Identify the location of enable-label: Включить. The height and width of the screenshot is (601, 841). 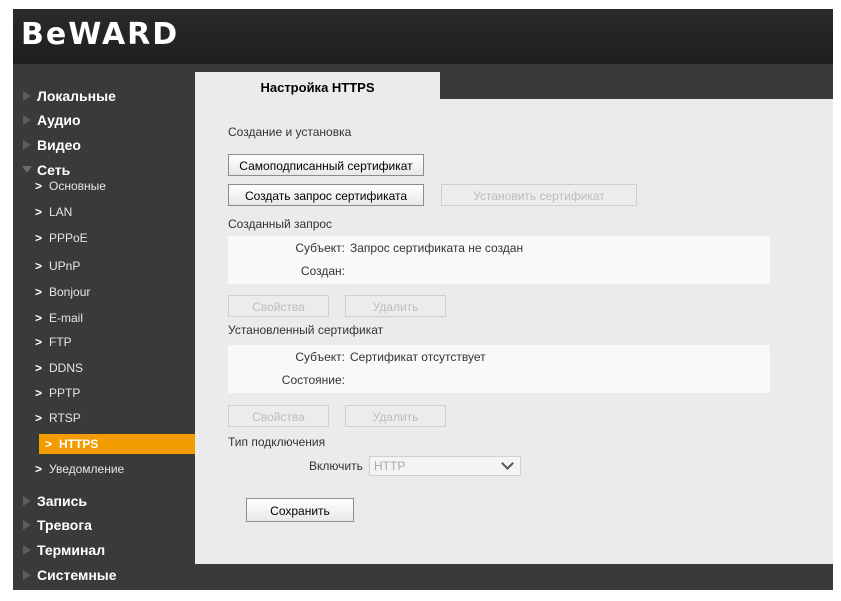
(336, 466).